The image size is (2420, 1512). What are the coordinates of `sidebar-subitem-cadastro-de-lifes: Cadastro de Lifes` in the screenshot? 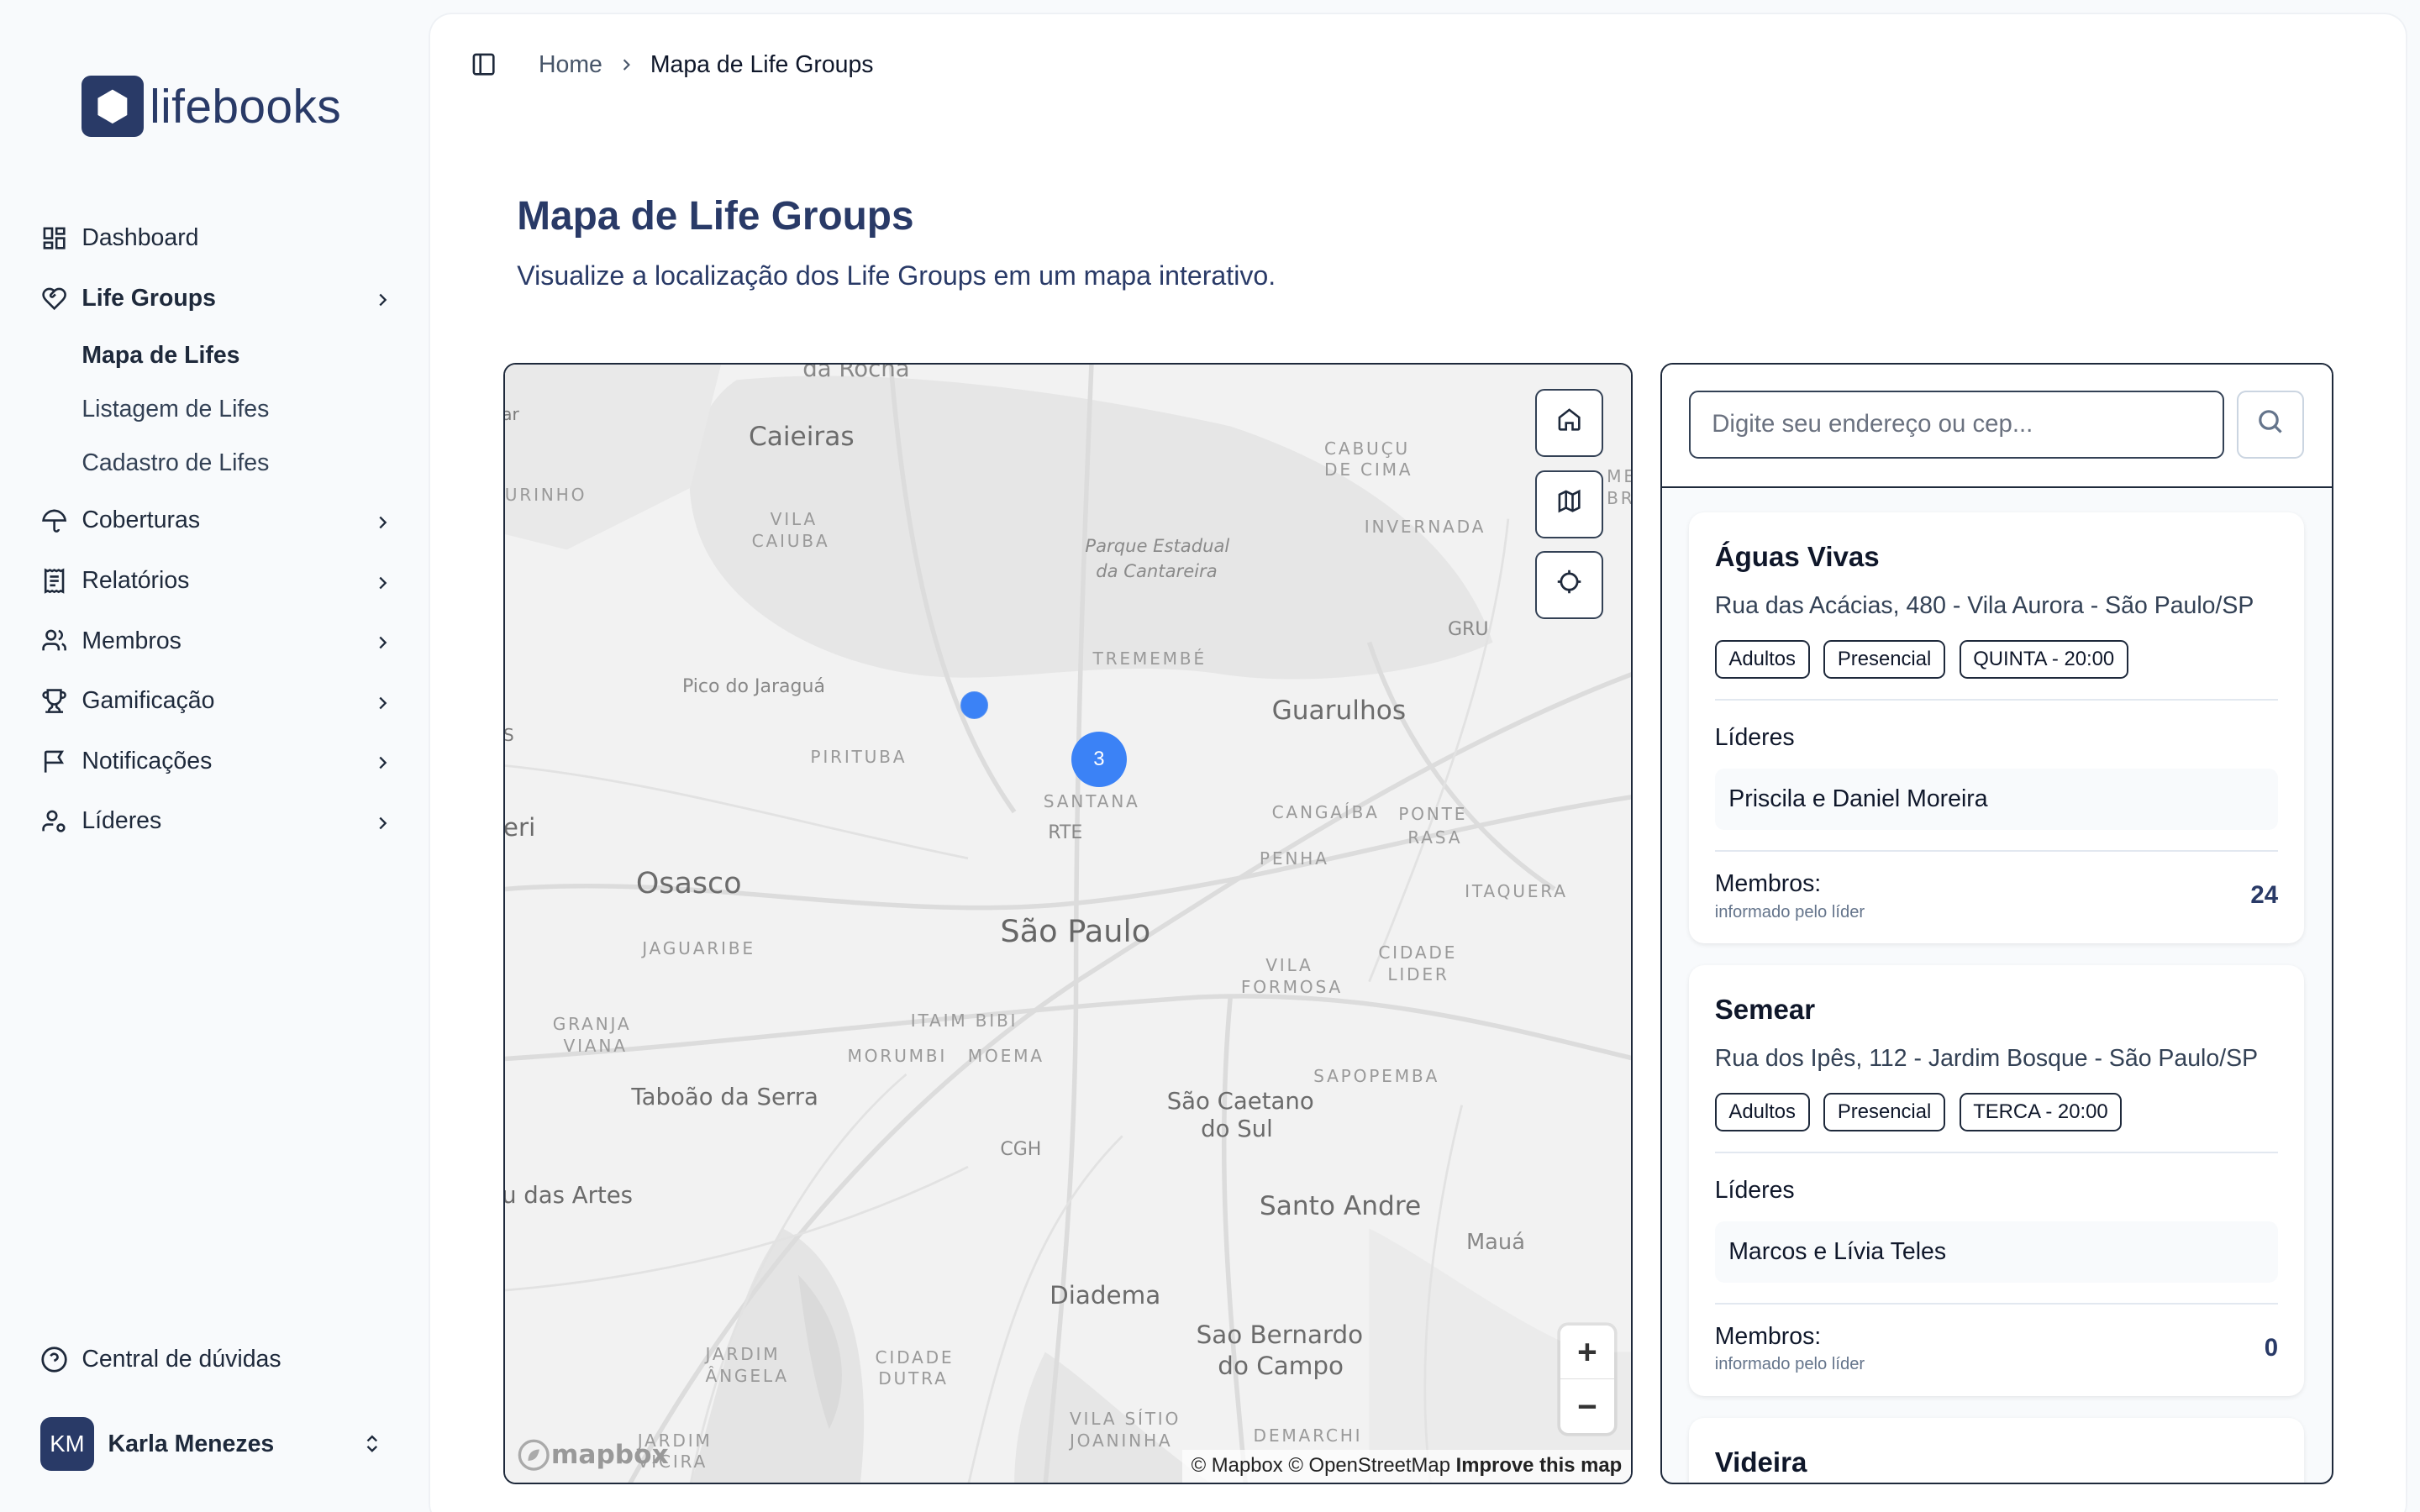 It's located at (216, 464).